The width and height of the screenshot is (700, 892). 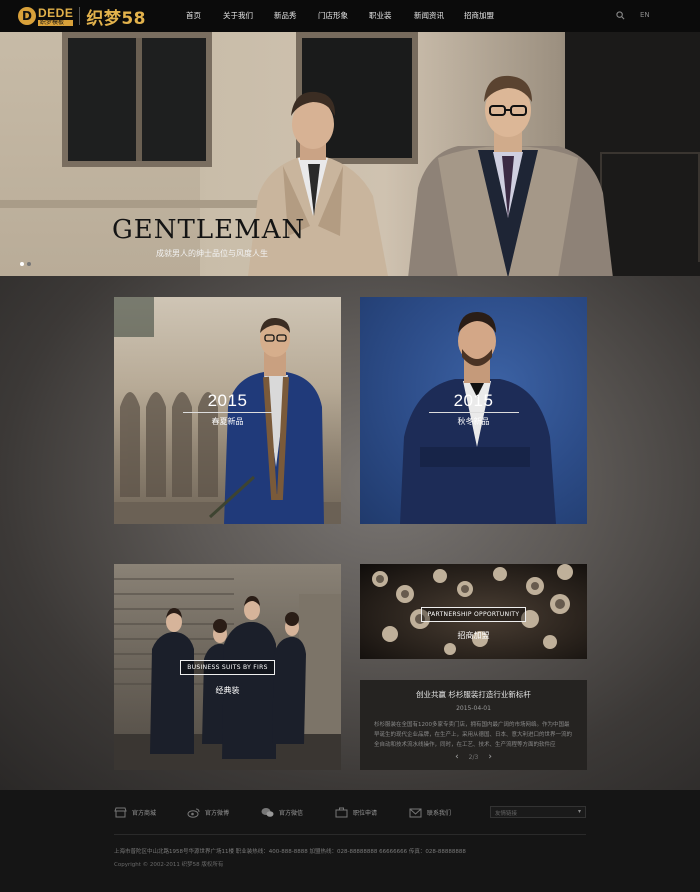 What do you see at coordinates (538, 812) in the screenshot?
I see `friend-links-select: 友情链接 ▾` at bounding box center [538, 812].